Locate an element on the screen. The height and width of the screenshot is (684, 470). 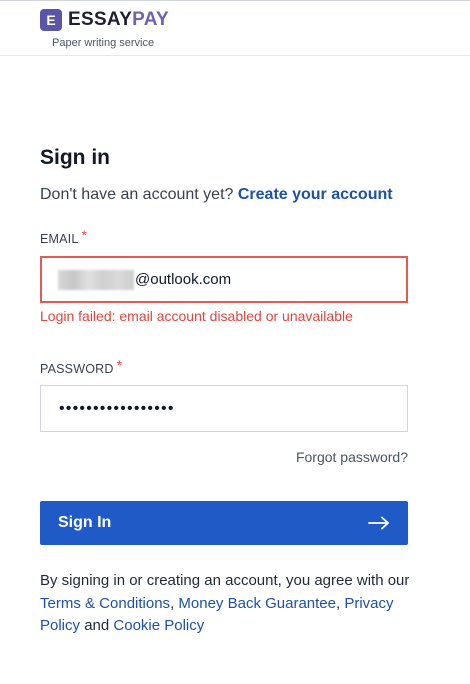
arrow-right-icon is located at coordinates (378, 523).